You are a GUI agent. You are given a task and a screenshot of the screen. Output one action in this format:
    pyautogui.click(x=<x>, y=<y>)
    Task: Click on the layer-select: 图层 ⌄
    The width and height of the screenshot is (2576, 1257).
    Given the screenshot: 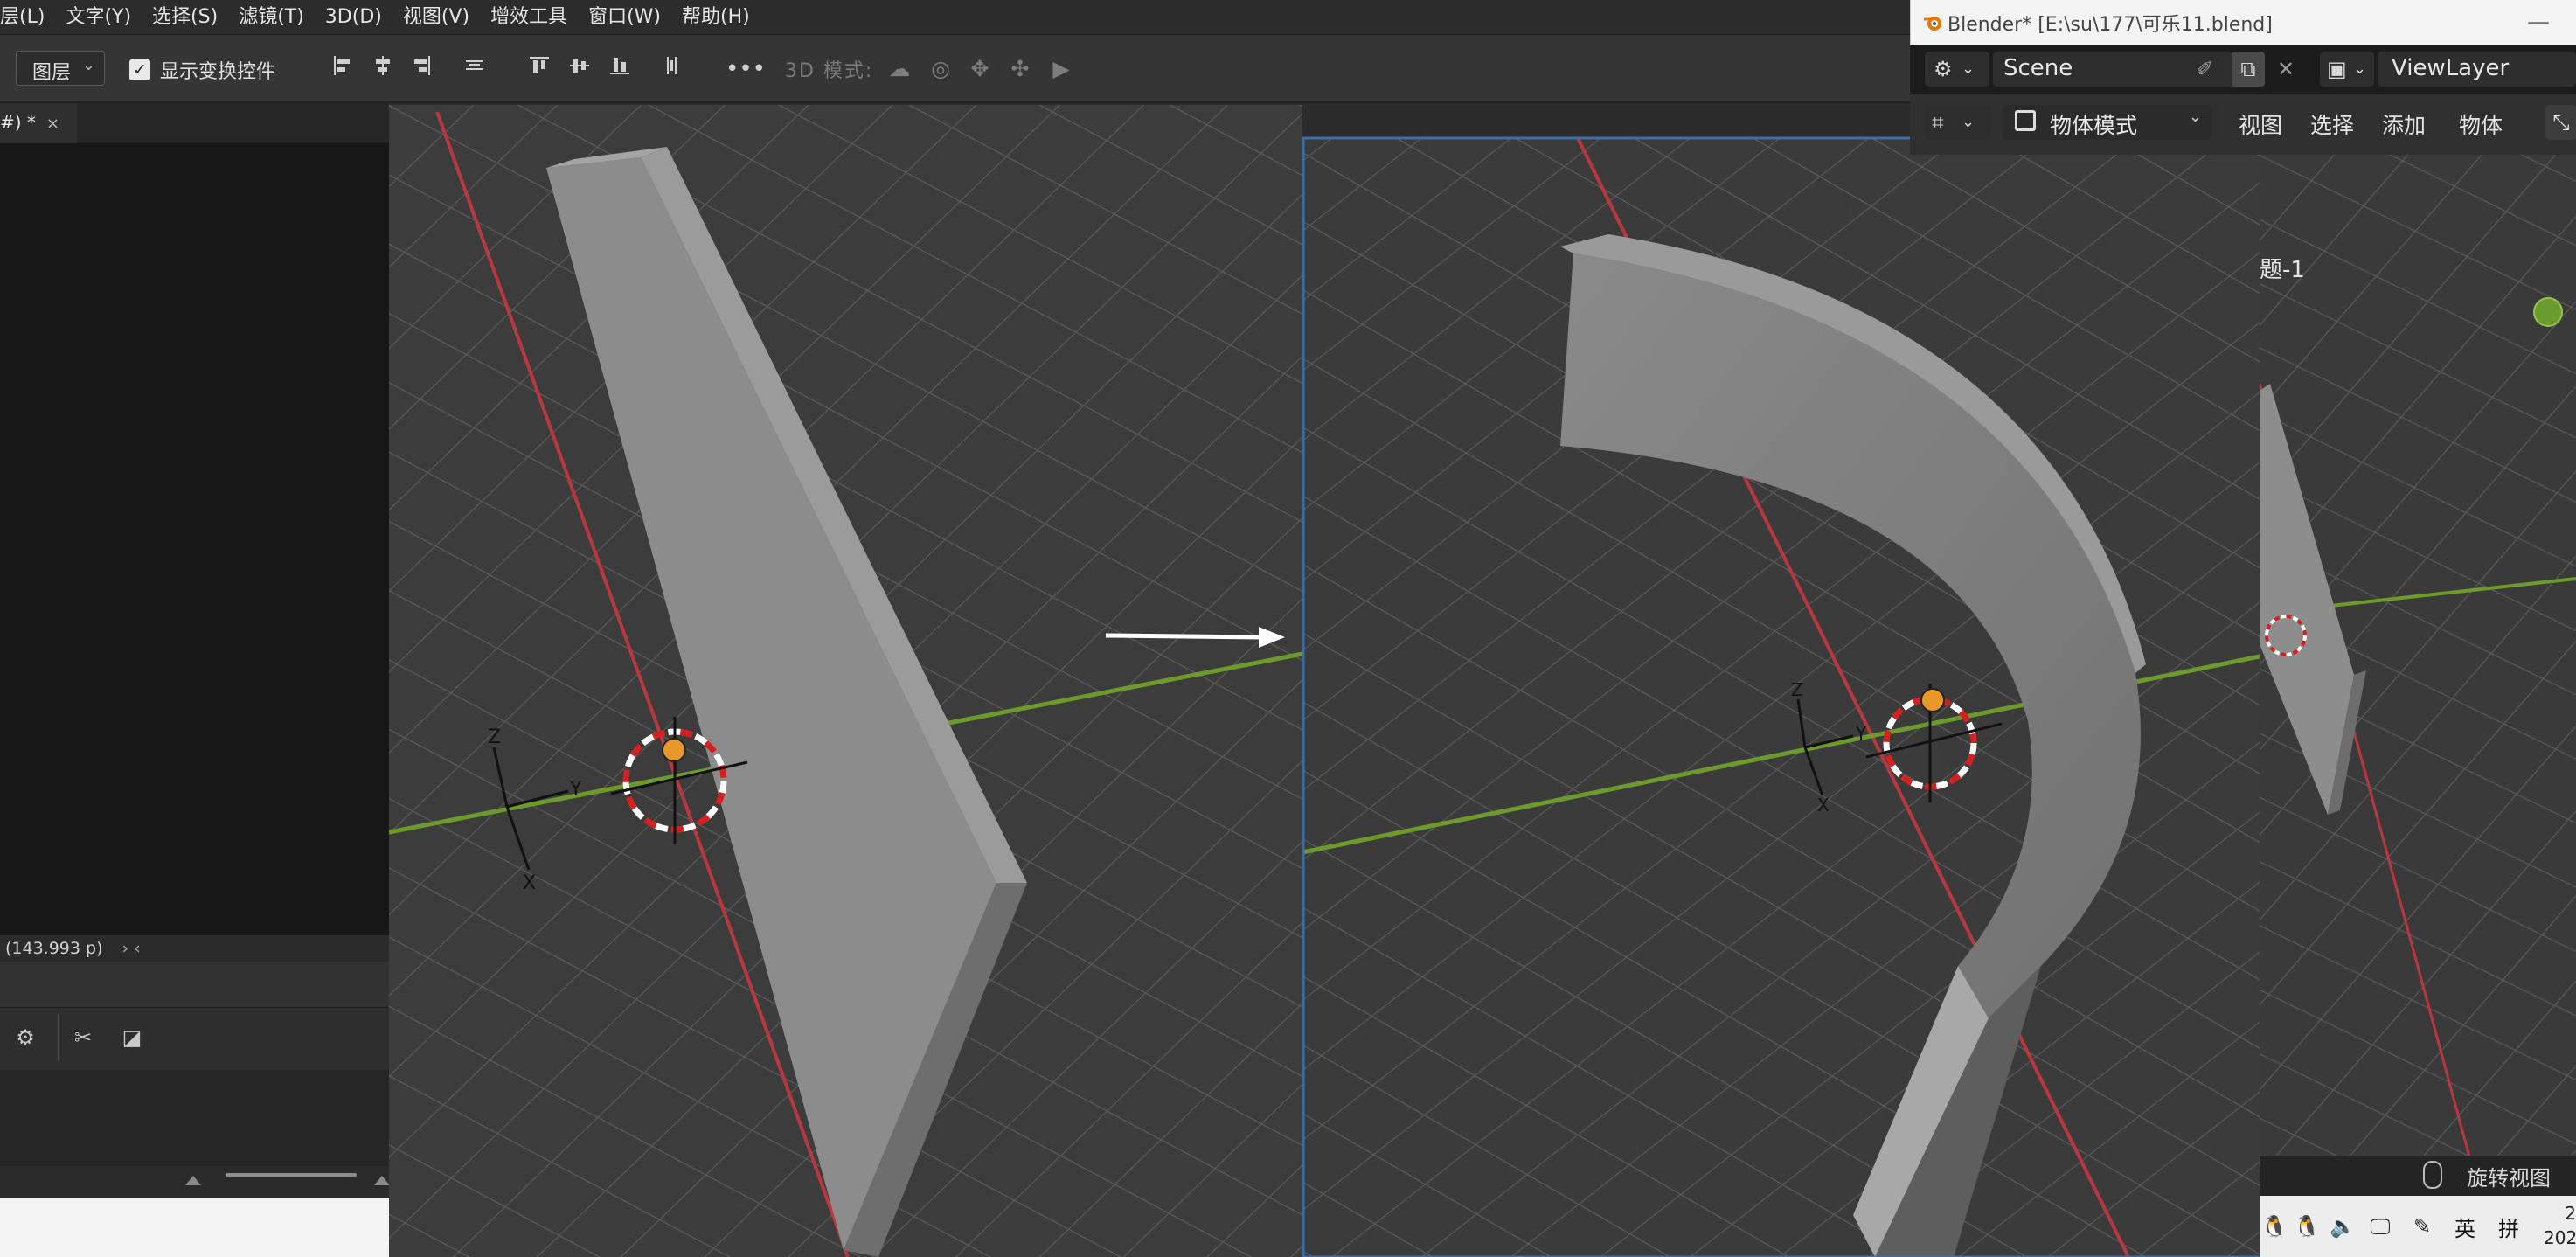 What is the action you would take?
    pyautogui.click(x=61, y=68)
    